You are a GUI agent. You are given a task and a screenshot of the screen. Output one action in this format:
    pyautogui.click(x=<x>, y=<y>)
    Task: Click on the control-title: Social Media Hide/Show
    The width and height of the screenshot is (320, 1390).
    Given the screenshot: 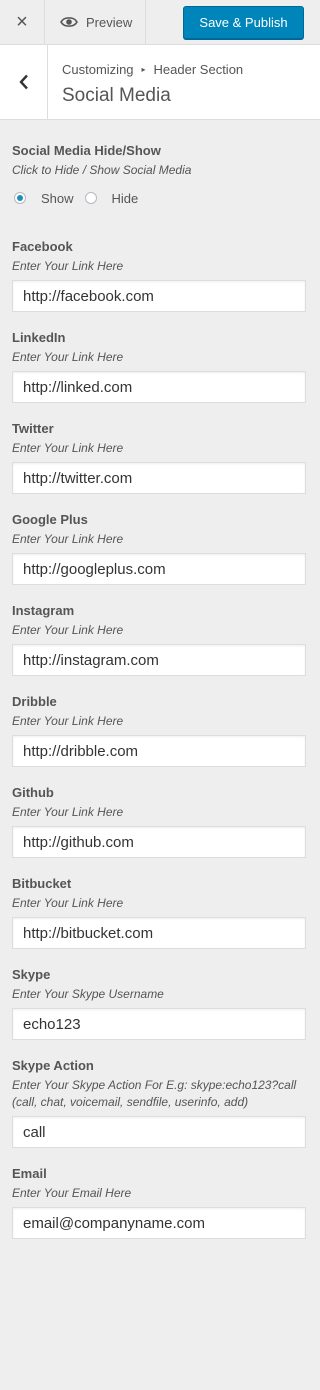 What is the action you would take?
    pyautogui.click(x=86, y=150)
    